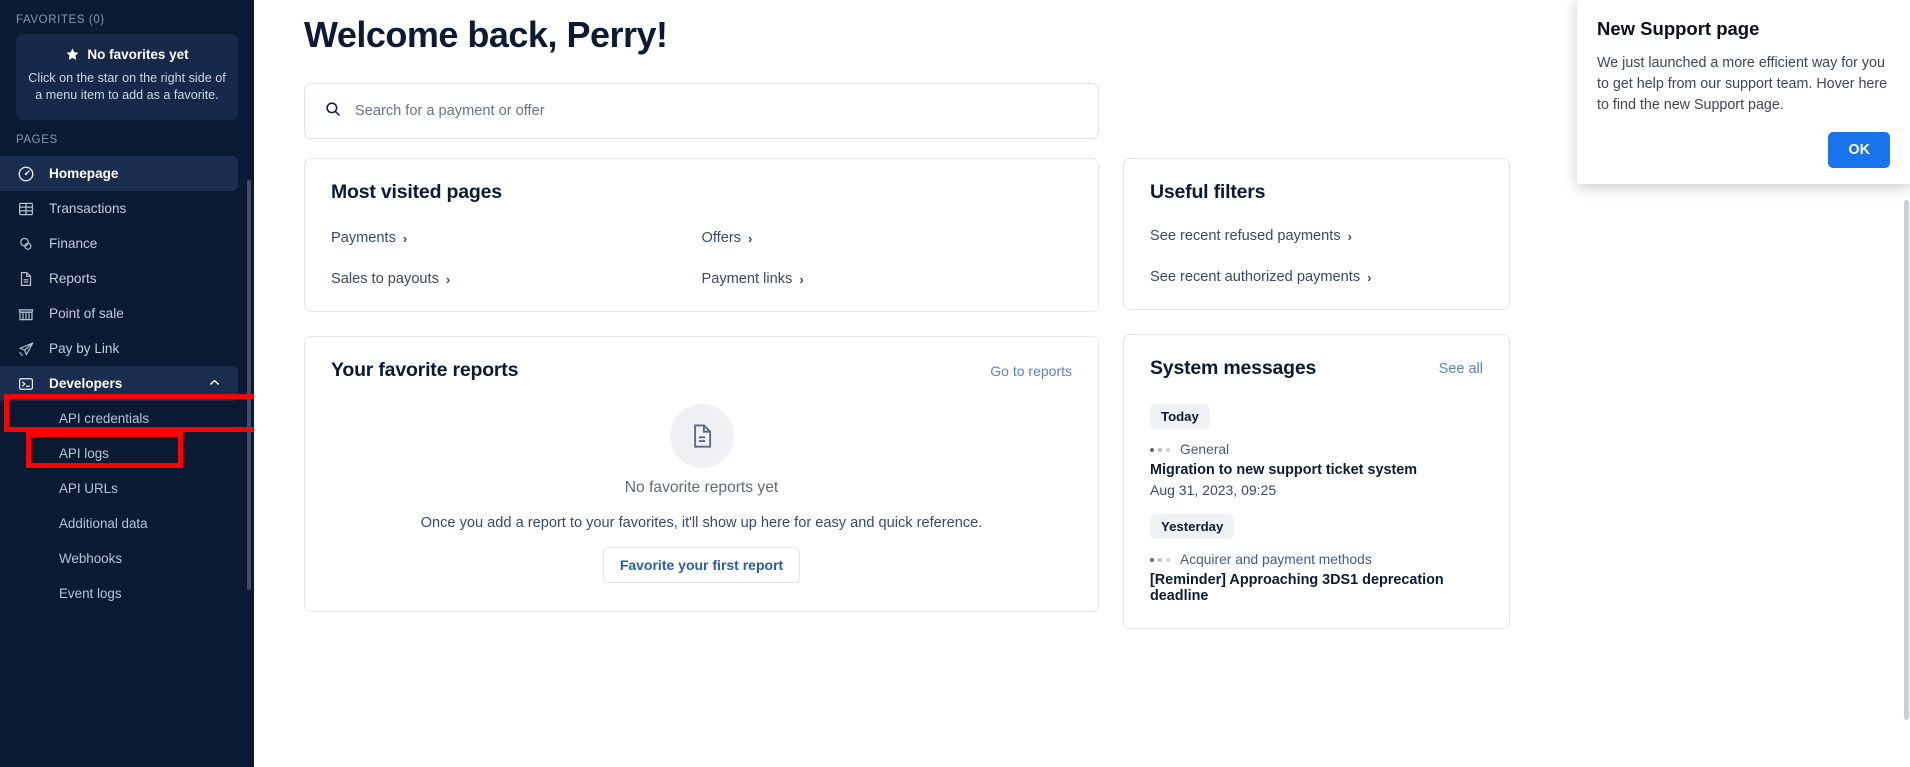  I want to click on link-label: Sales to payouts, so click(385, 279).